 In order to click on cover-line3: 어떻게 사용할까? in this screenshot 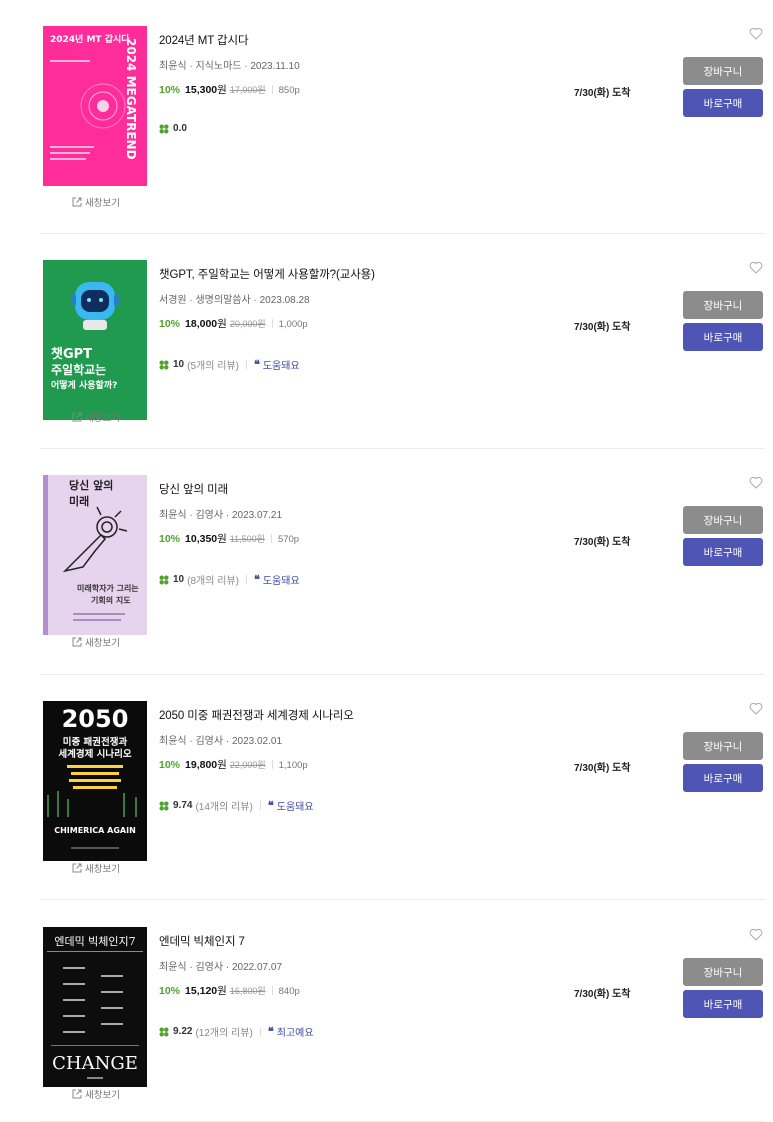, I will do `click(84, 385)`.